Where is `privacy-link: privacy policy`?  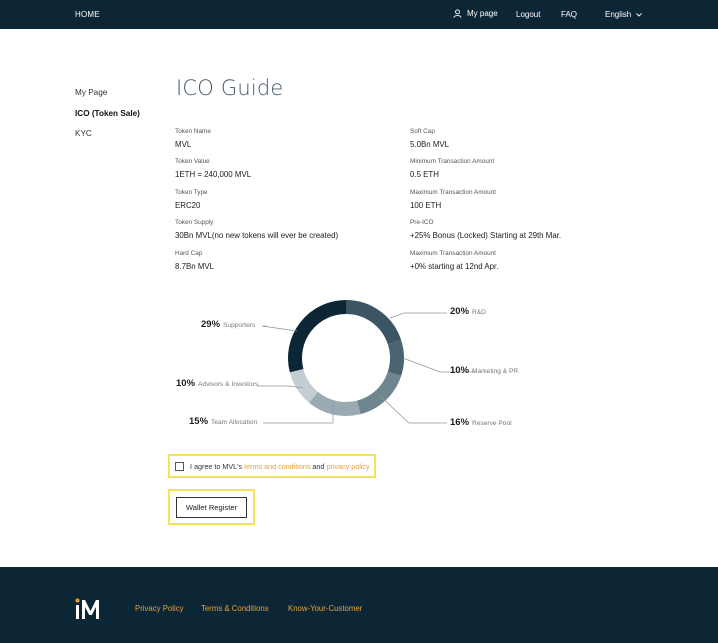 privacy-link: privacy policy is located at coordinates (347, 466).